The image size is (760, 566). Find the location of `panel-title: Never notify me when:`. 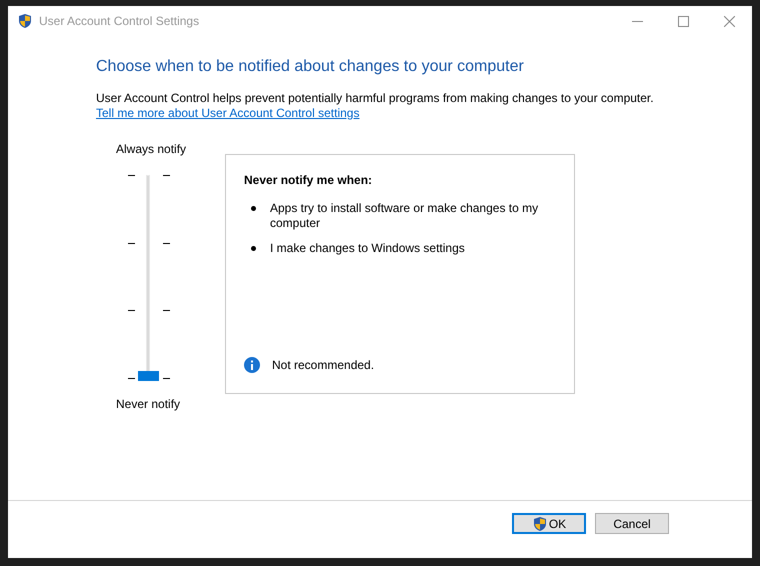

panel-title: Never notify me when: is located at coordinates (309, 180).